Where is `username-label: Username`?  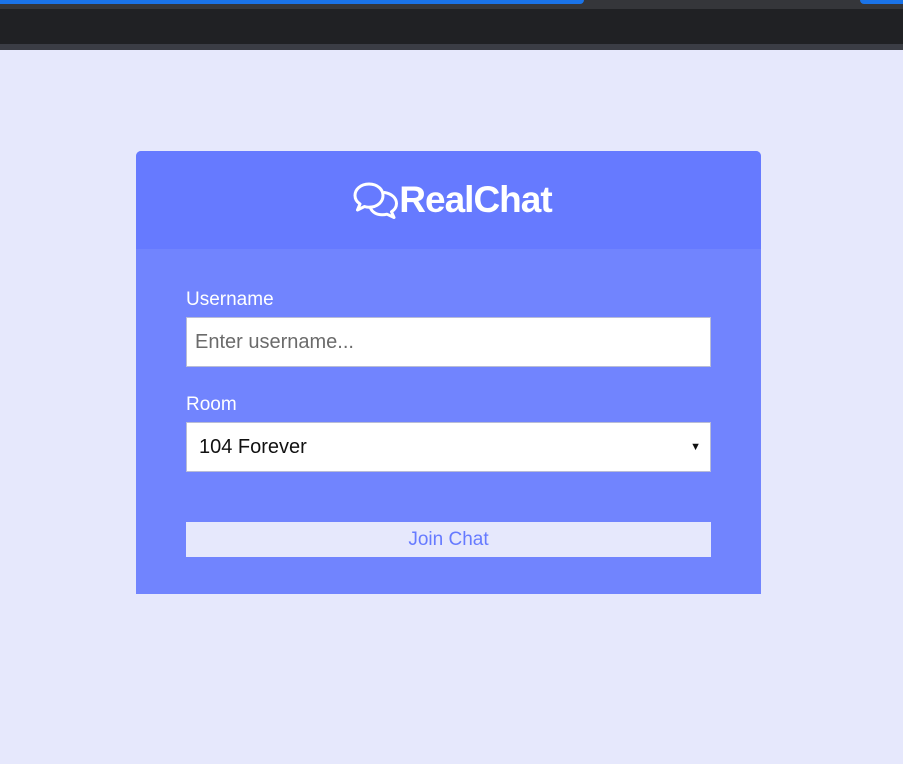
username-label: Username is located at coordinates (230, 299).